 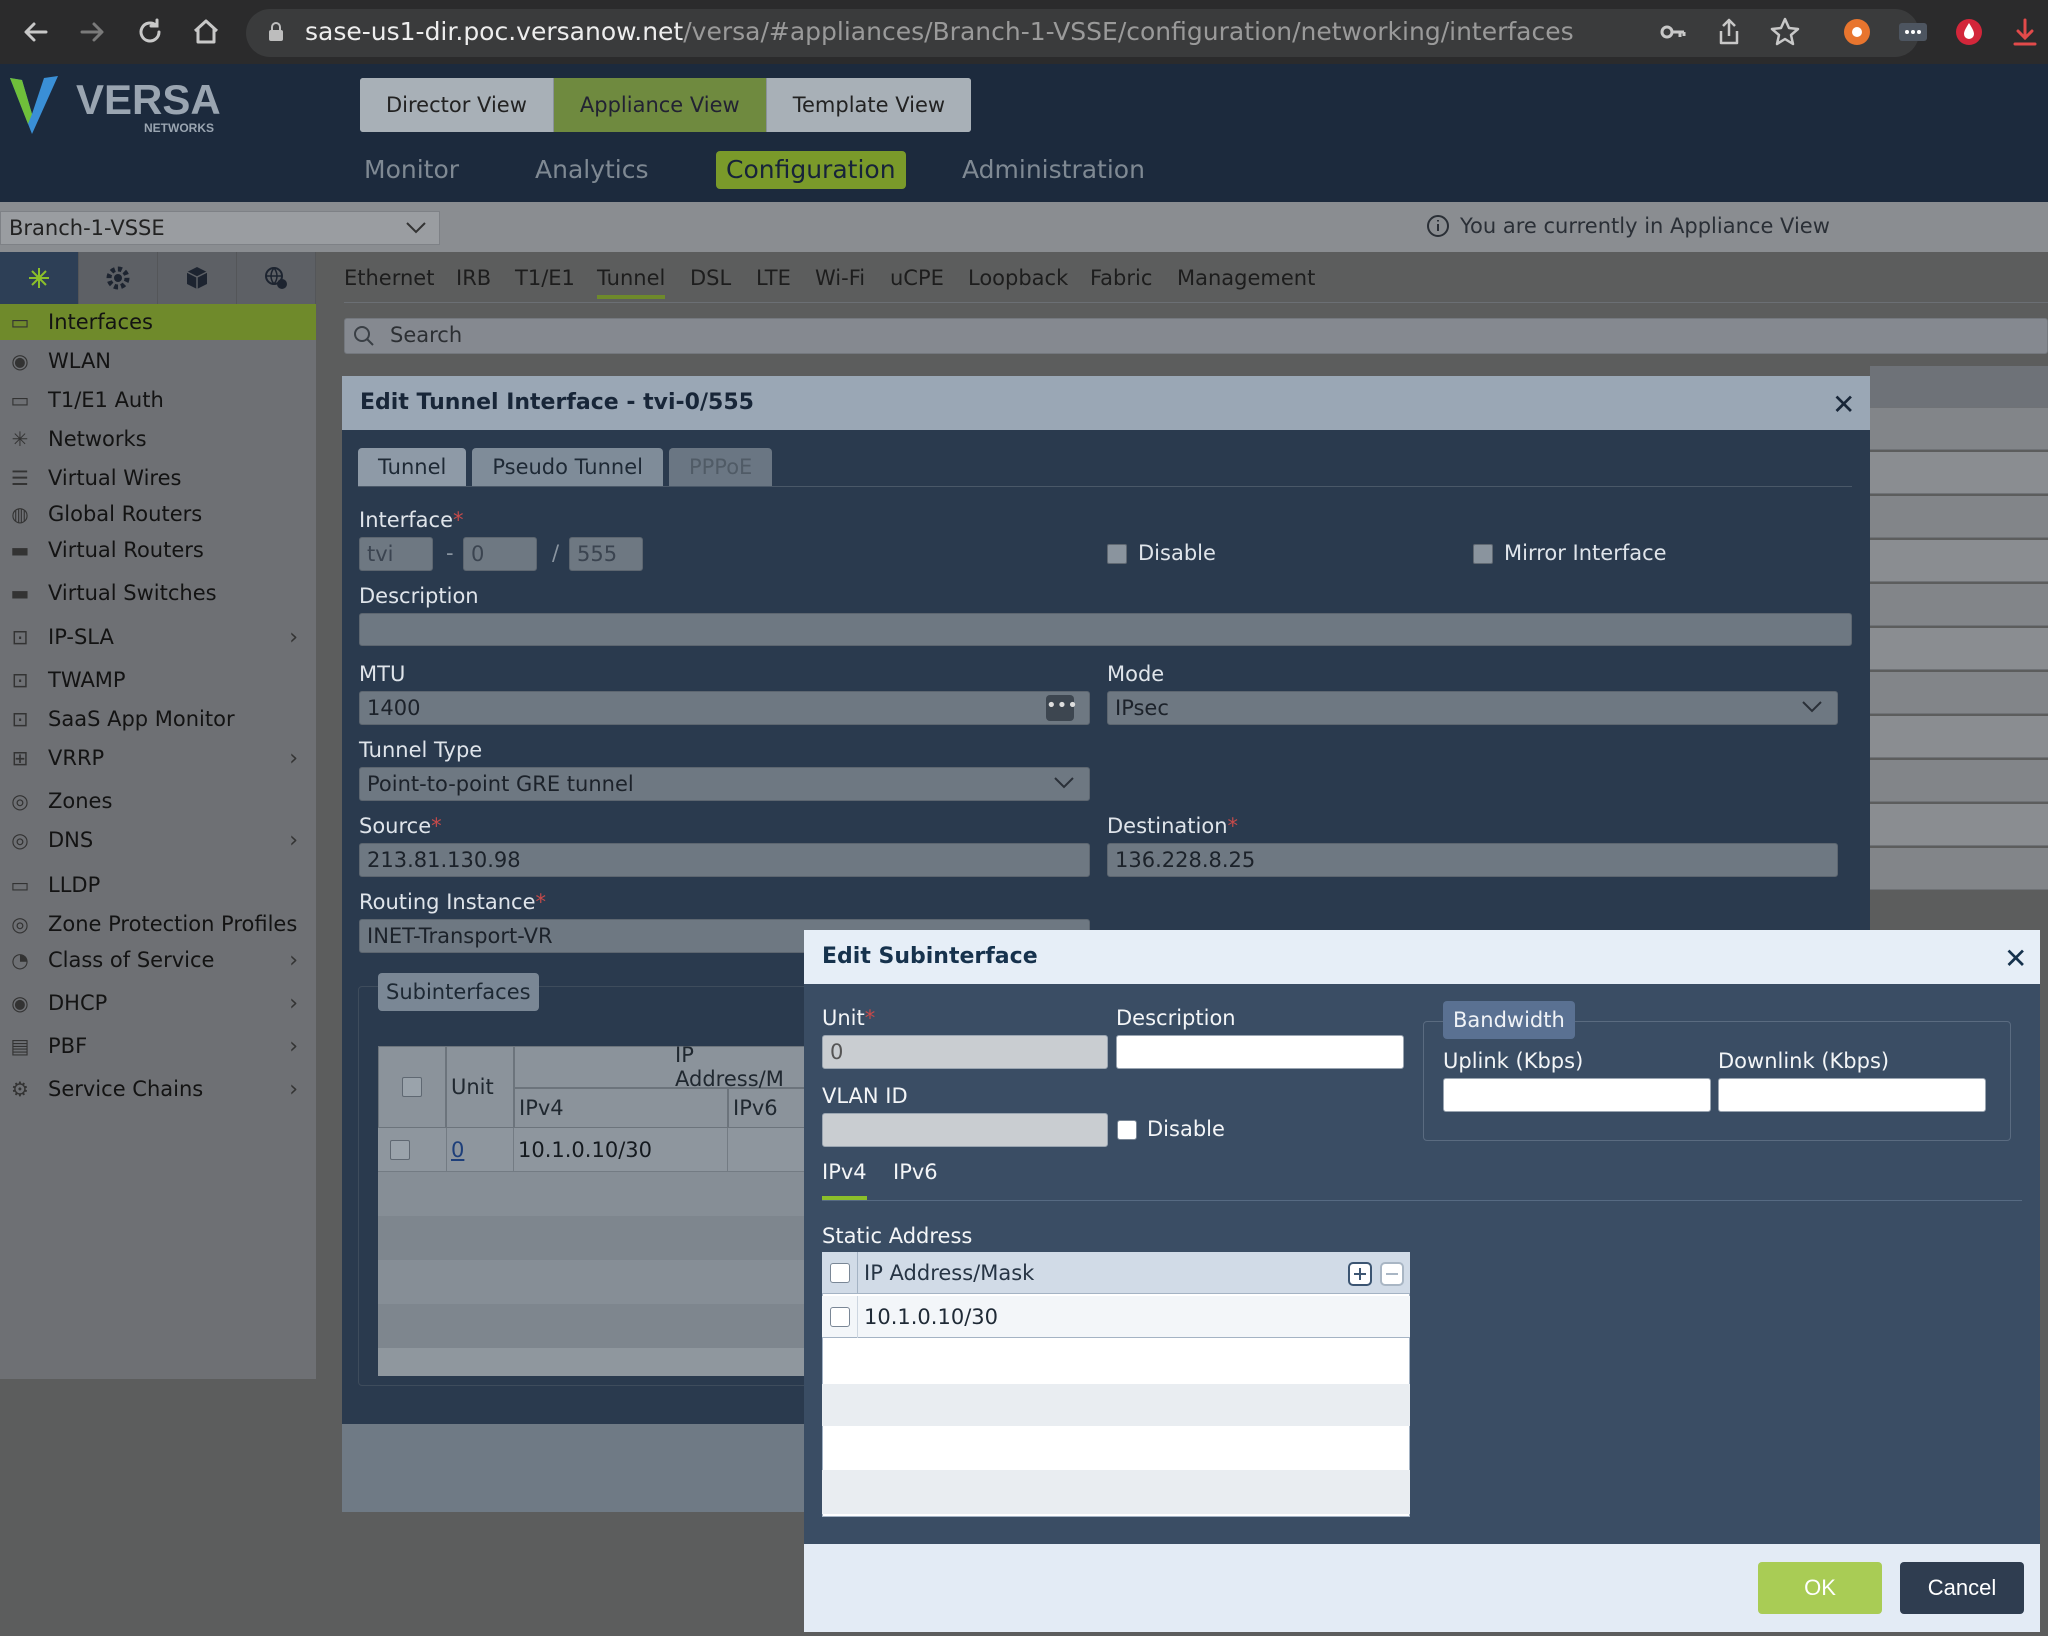 What do you see at coordinates (1246, 278) in the screenshot?
I see `tab-management: Management` at bounding box center [1246, 278].